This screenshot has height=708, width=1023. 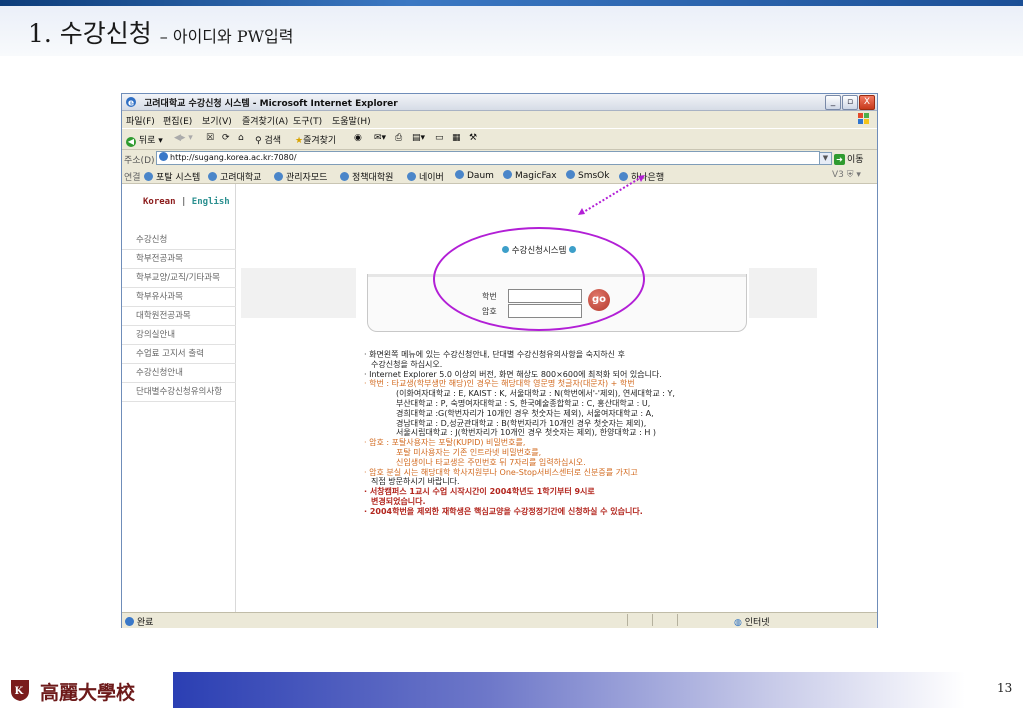 What do you see at coordinates (418, 138) in the screenshot?
I see `edit-icon: ▤▾` at bounding box center [418, 138].